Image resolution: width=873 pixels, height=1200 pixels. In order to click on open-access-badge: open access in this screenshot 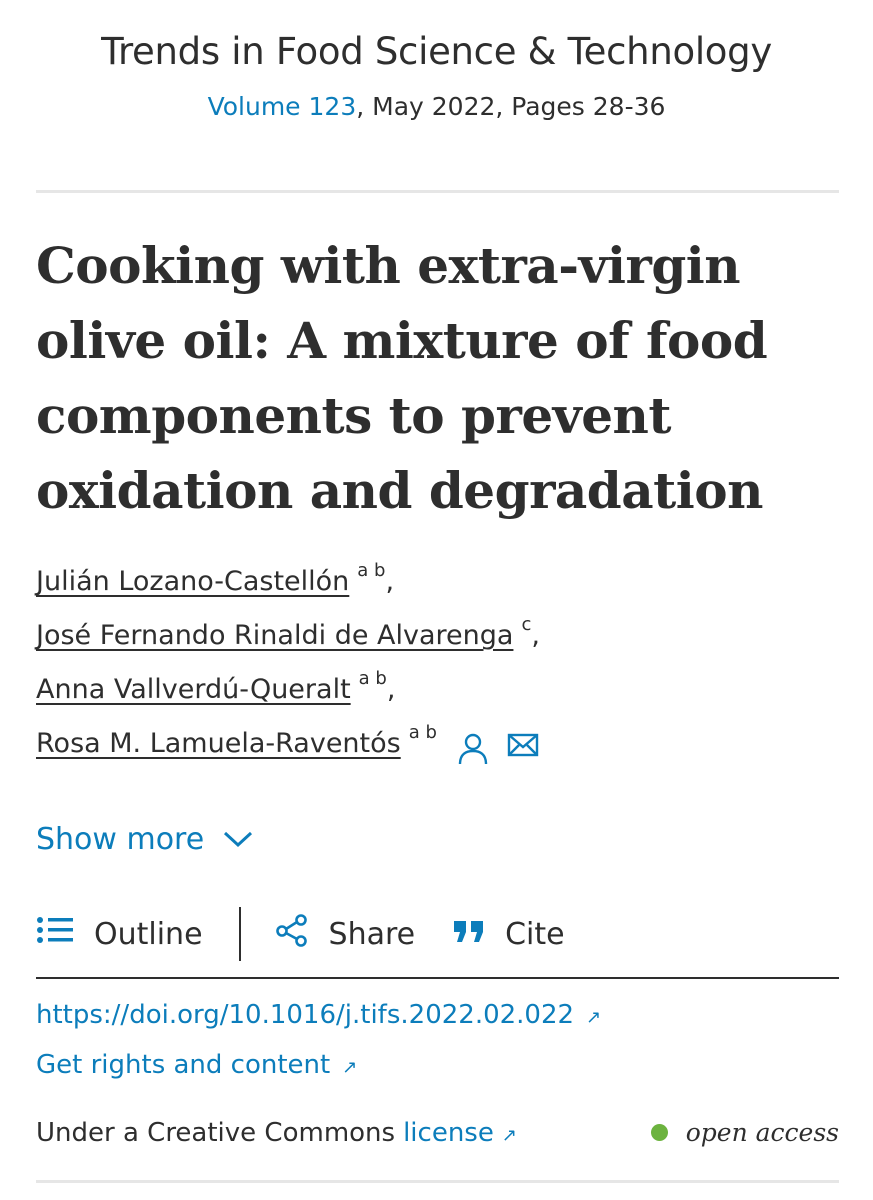, I will do `click(744, 1132)`.